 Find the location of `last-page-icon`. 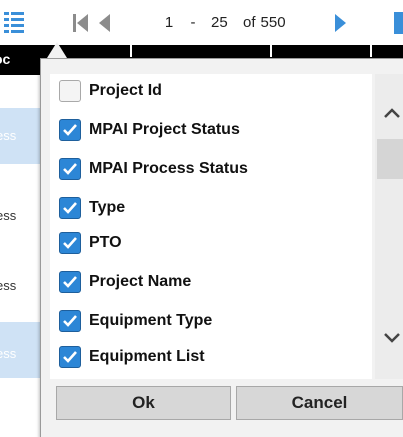

last-page-icon is located at coordinates (398, 23).